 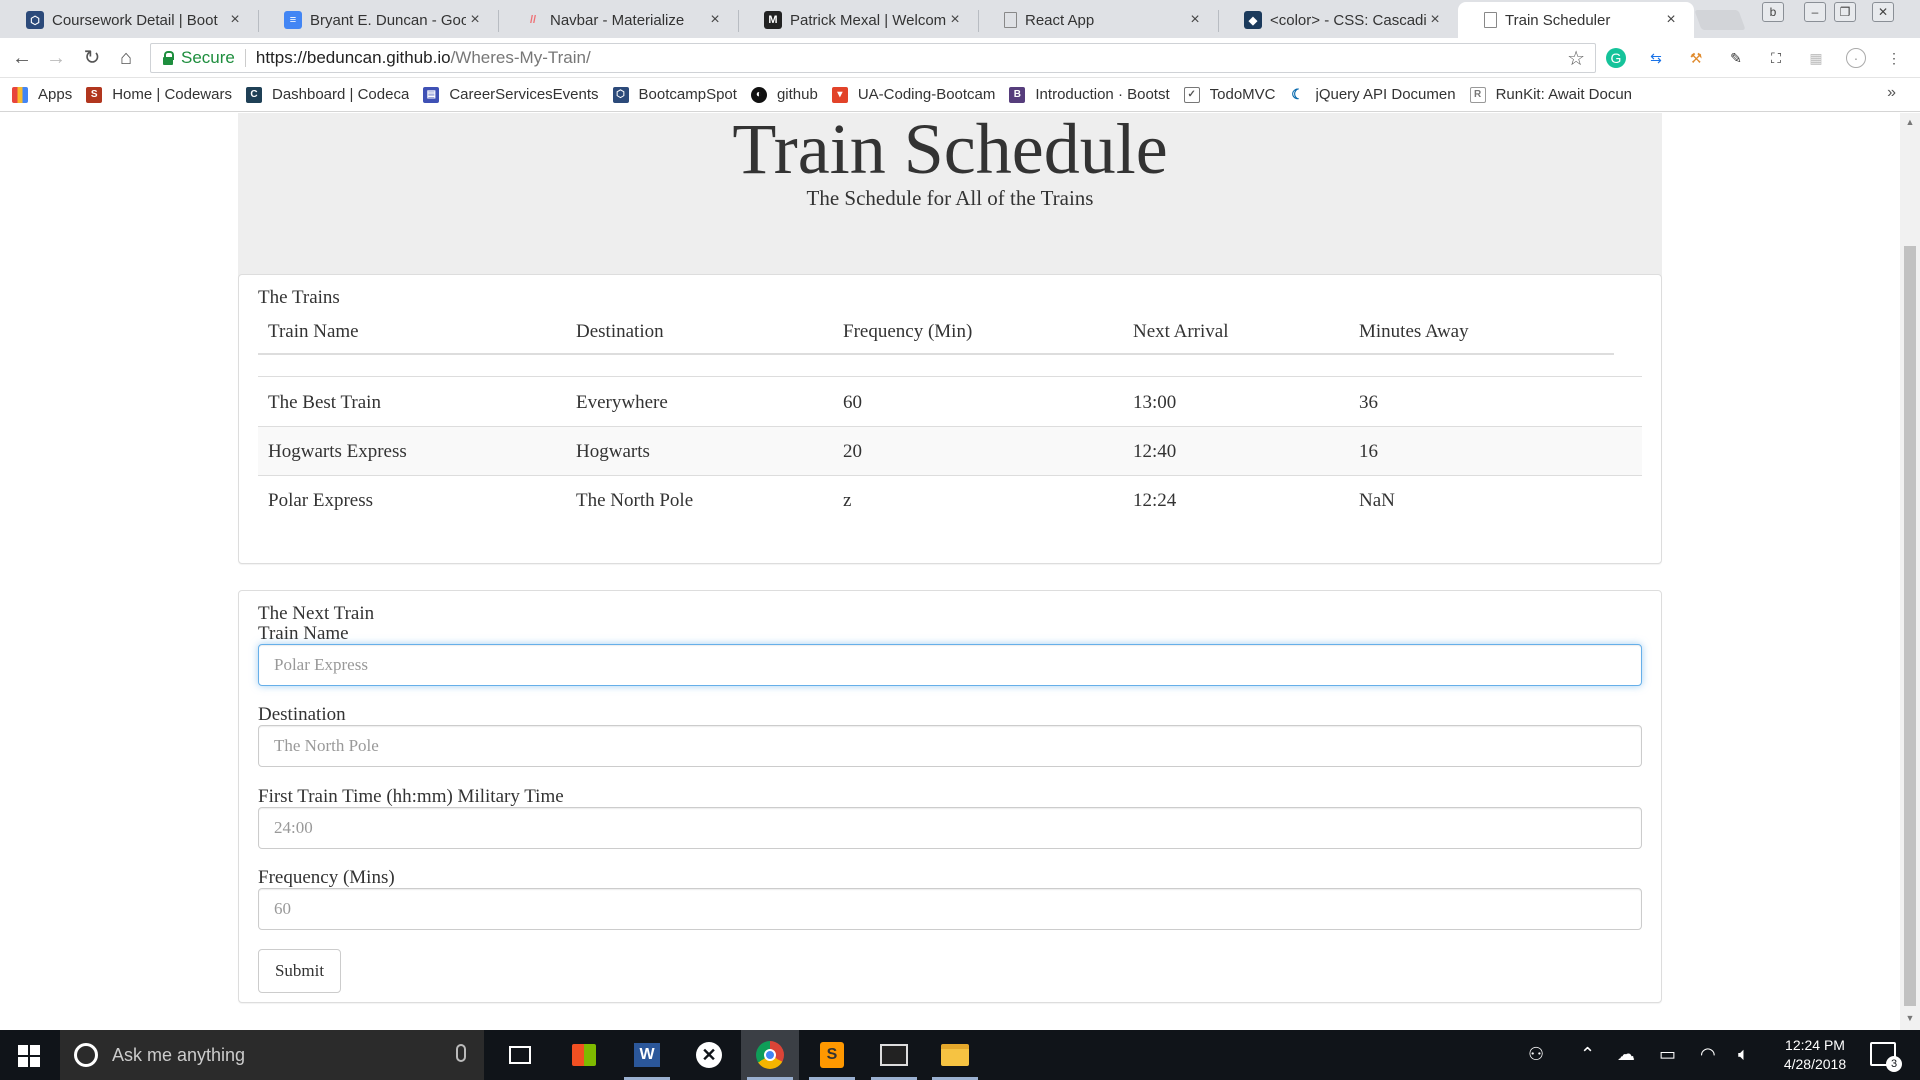 I want to click on menu-kebab-icon: ⋮, so click(x=1894, y=58).